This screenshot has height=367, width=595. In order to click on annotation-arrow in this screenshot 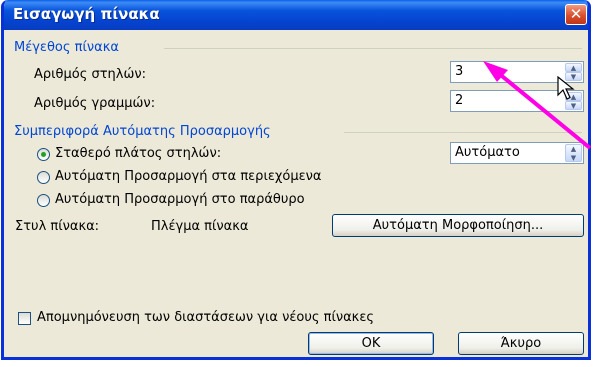, I will do `click(537, 105)`.